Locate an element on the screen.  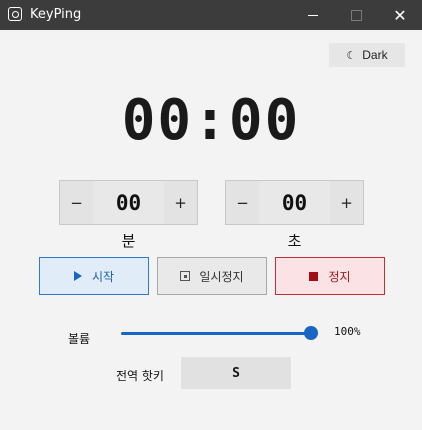
close-button: ✕ is located at coordinates (400, 15).